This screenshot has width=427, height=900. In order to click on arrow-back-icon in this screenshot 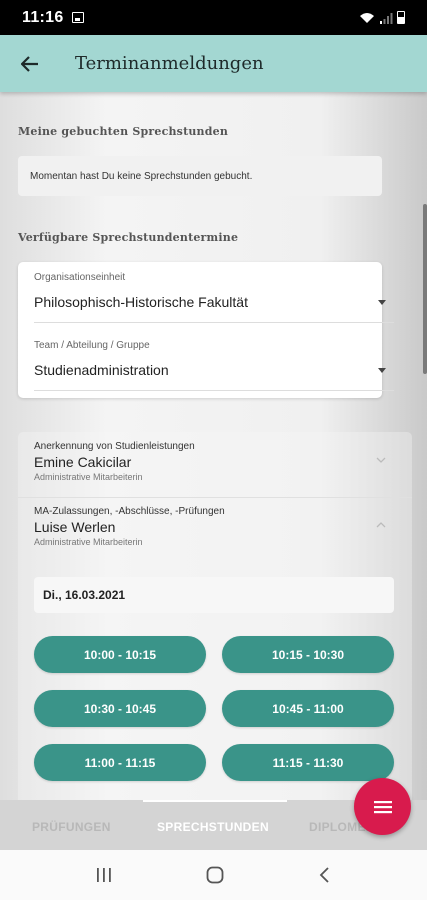, I will do `click(29, 63)`.